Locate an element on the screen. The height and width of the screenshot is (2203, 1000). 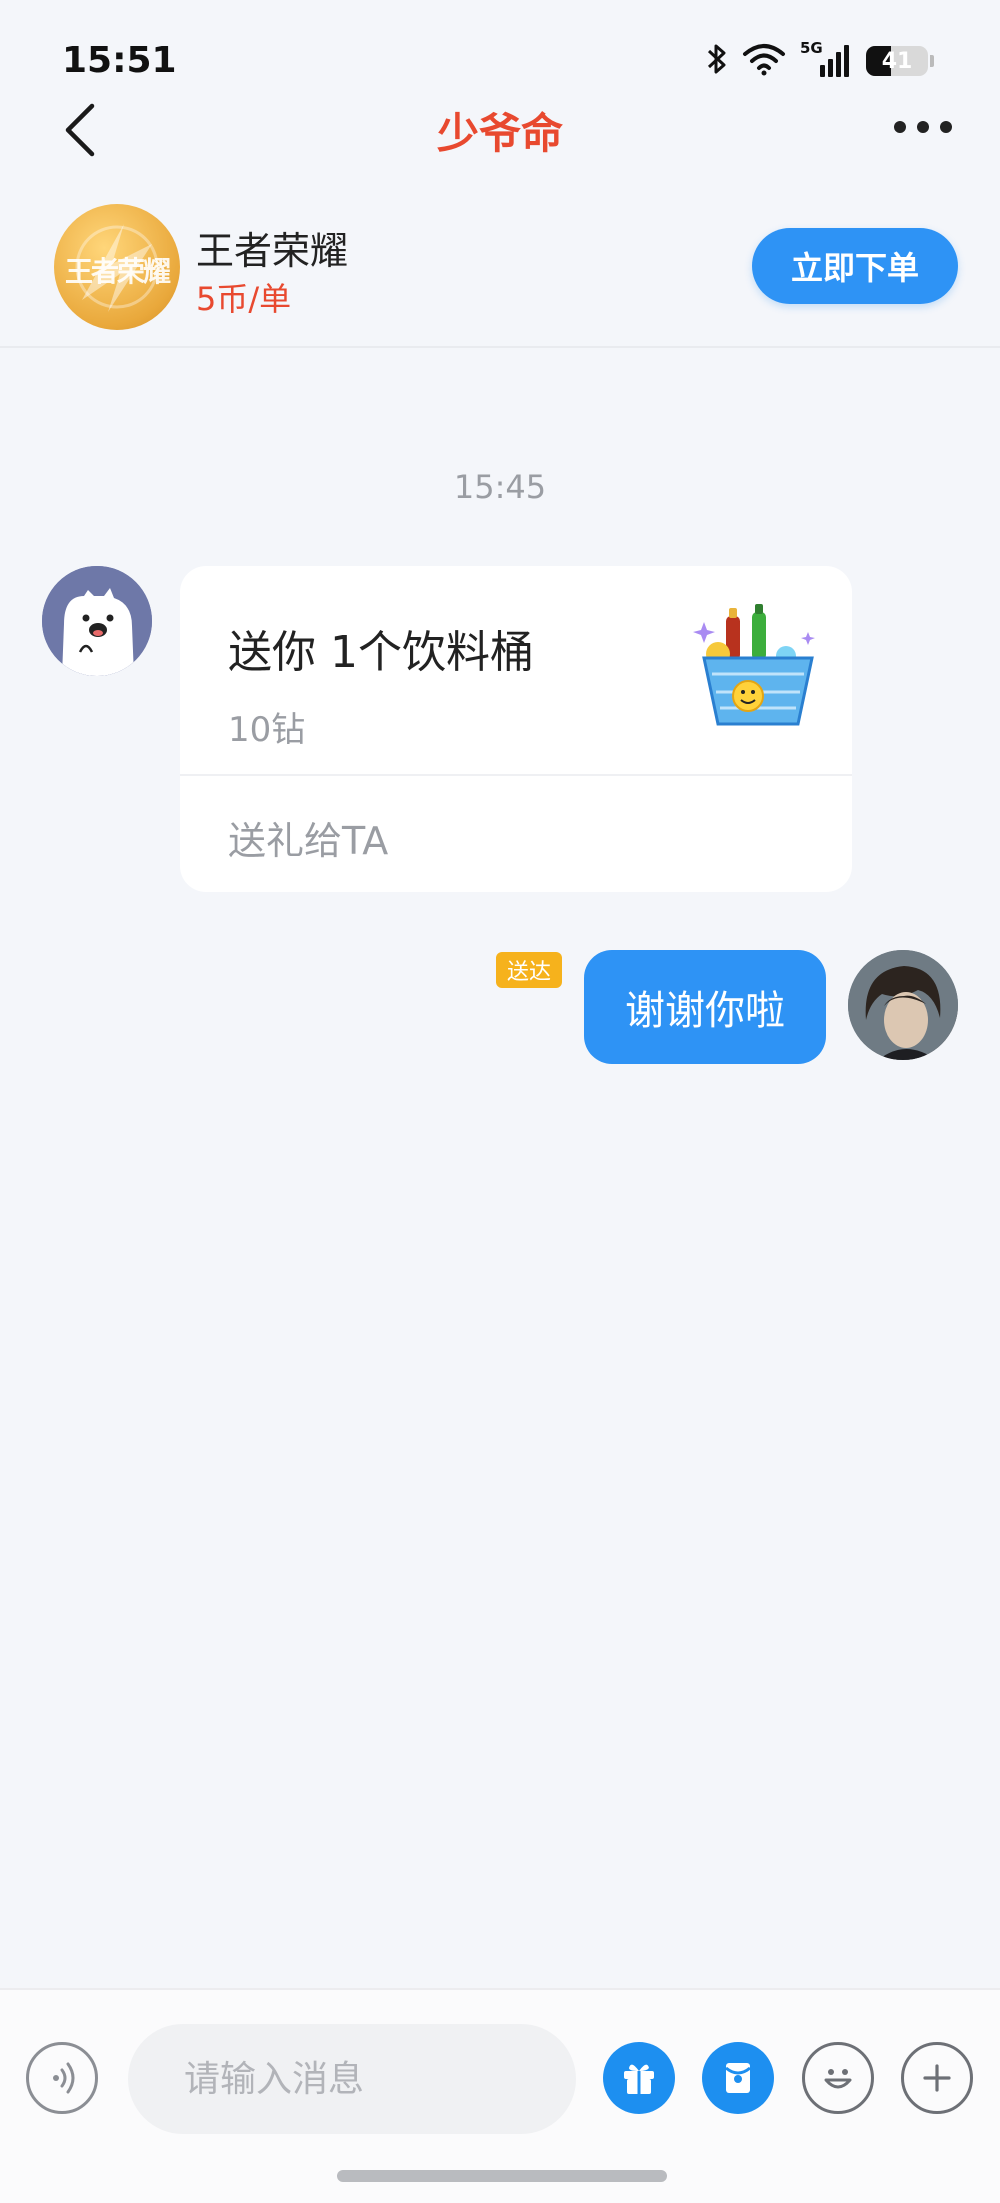
user-photo-icon is located at coordinates (903, 1005).